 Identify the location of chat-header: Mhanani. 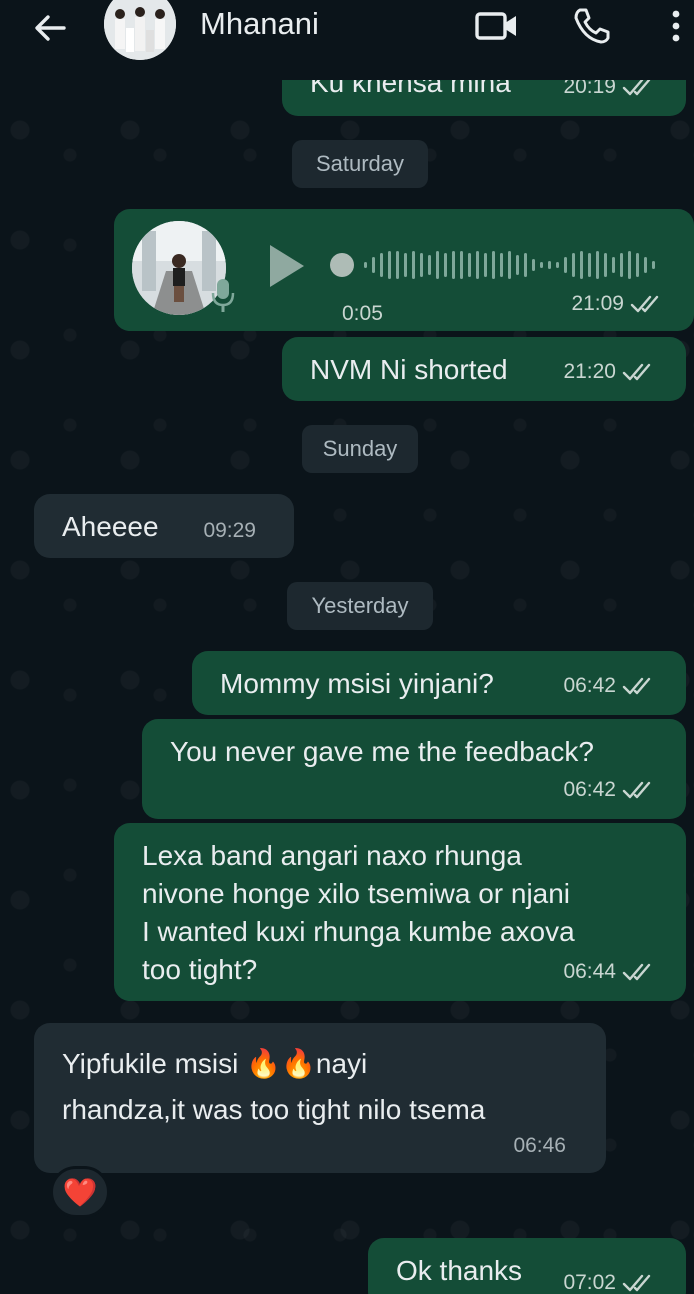
(347, 40).